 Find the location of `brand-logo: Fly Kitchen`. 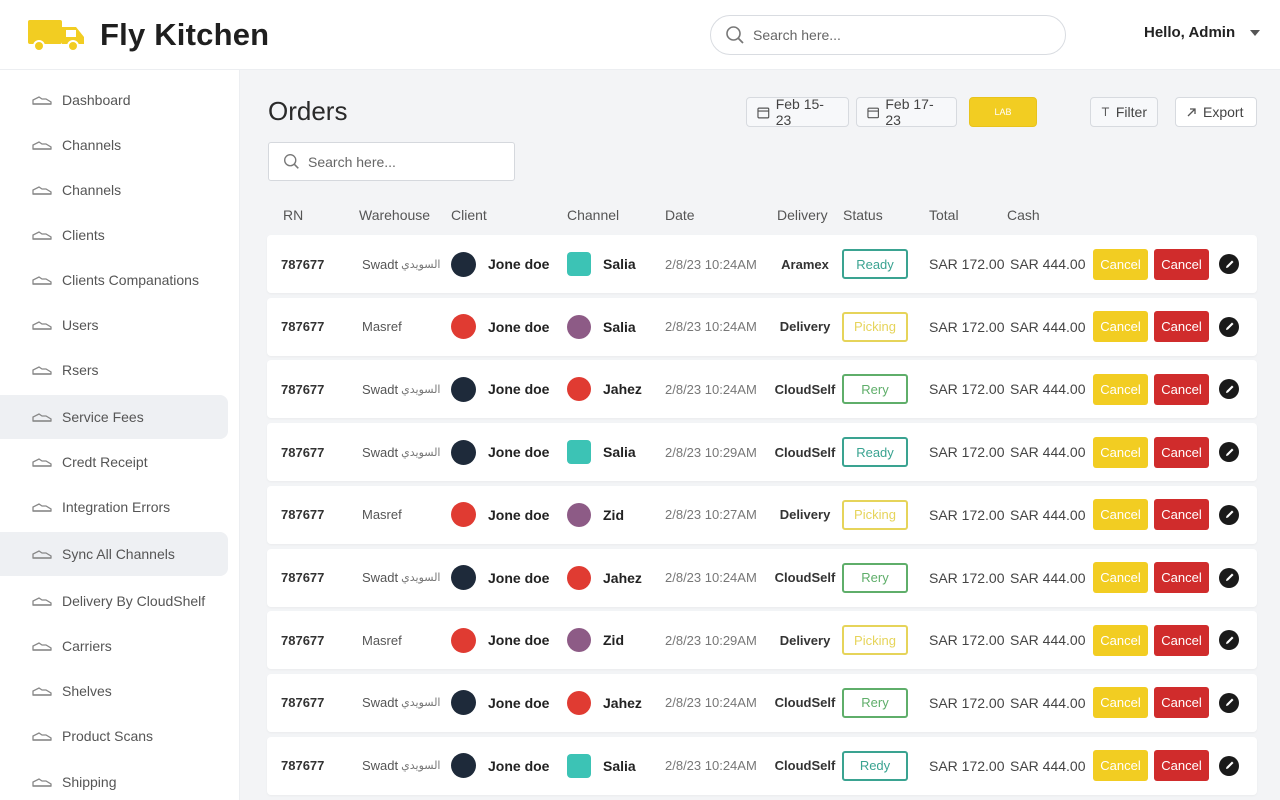

brand-logo: Fly Kitchen is located at coordinates (147, 35).